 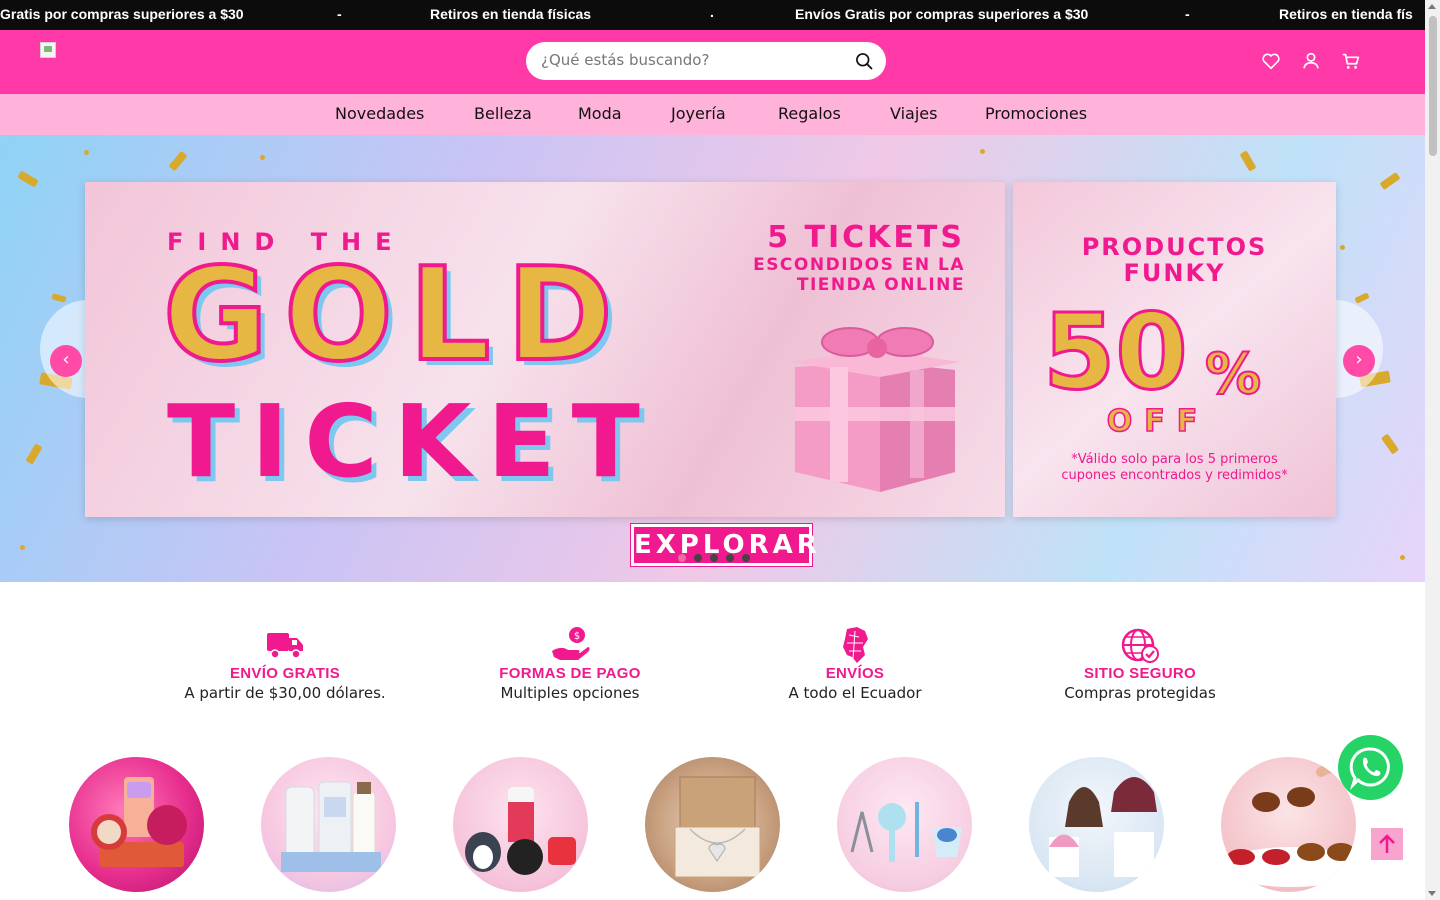 I want to click on feature-title: SITIO SEGURO, so click(x=1140, y=673).